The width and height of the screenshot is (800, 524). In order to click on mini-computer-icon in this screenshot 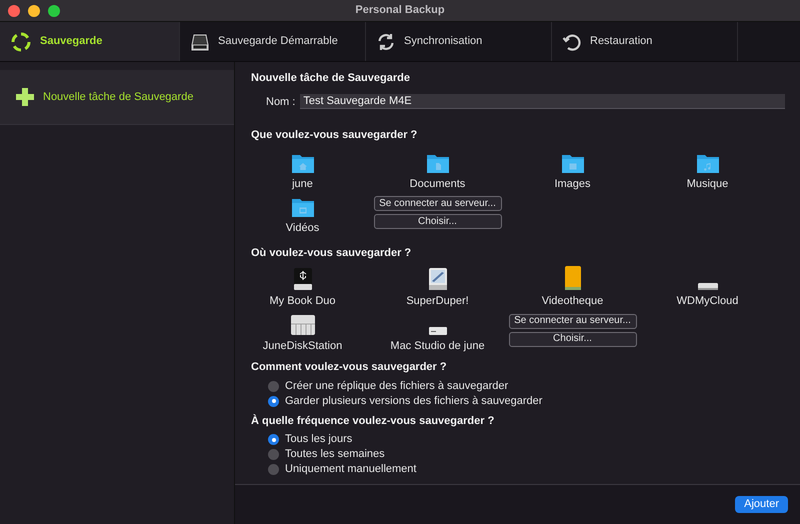, I will do `click(707, 286)`.